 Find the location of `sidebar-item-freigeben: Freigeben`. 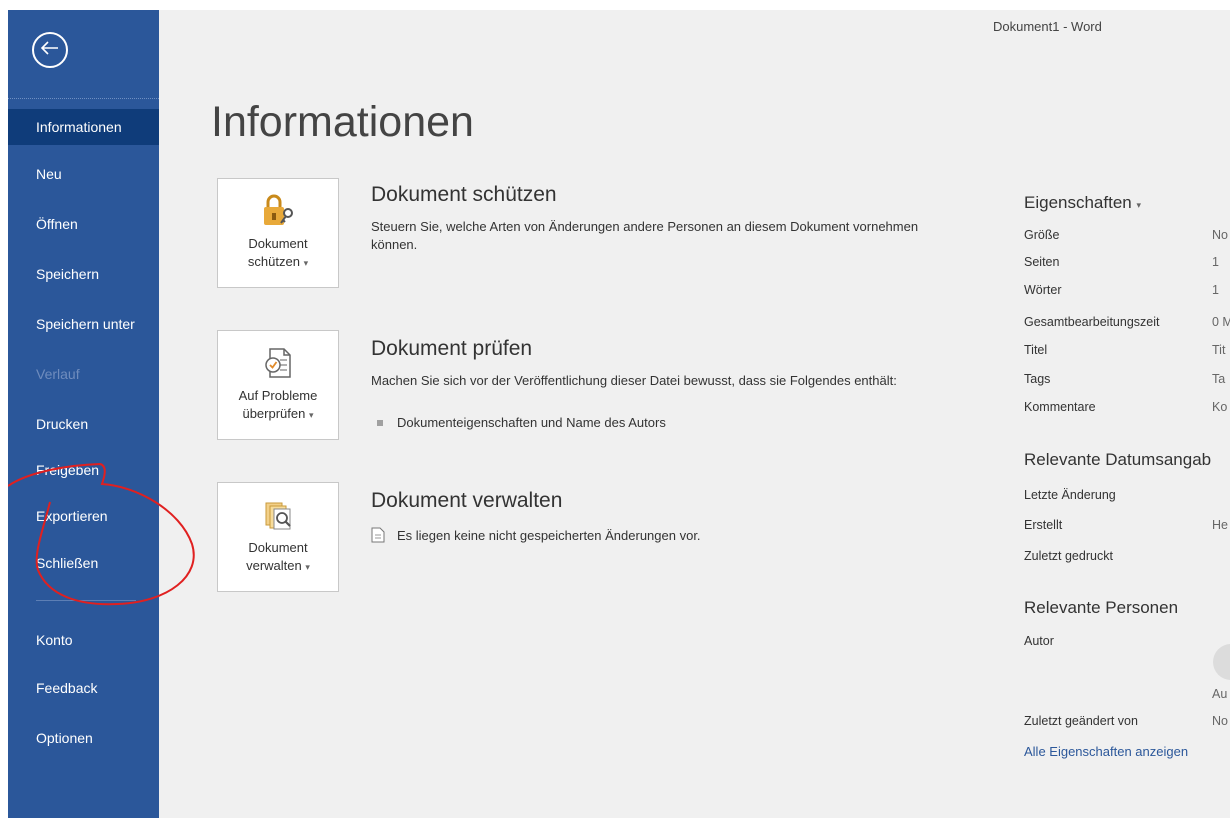

sidebar-item-freigeben: Freigeben is located at coordinates (83, 470).